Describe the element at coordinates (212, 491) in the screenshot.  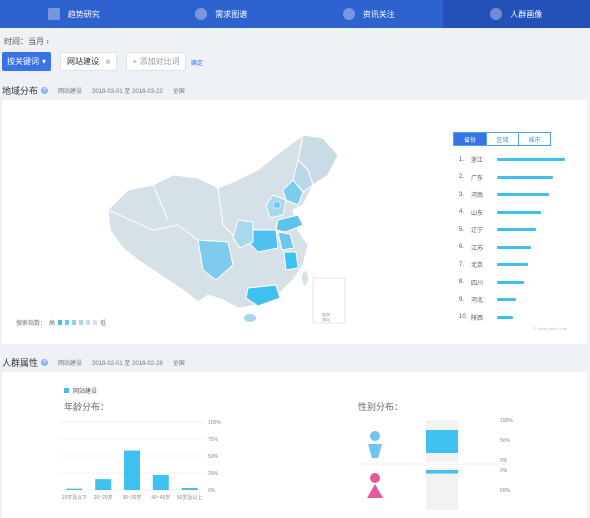
I see `y-tick-label: 0%` at that location.